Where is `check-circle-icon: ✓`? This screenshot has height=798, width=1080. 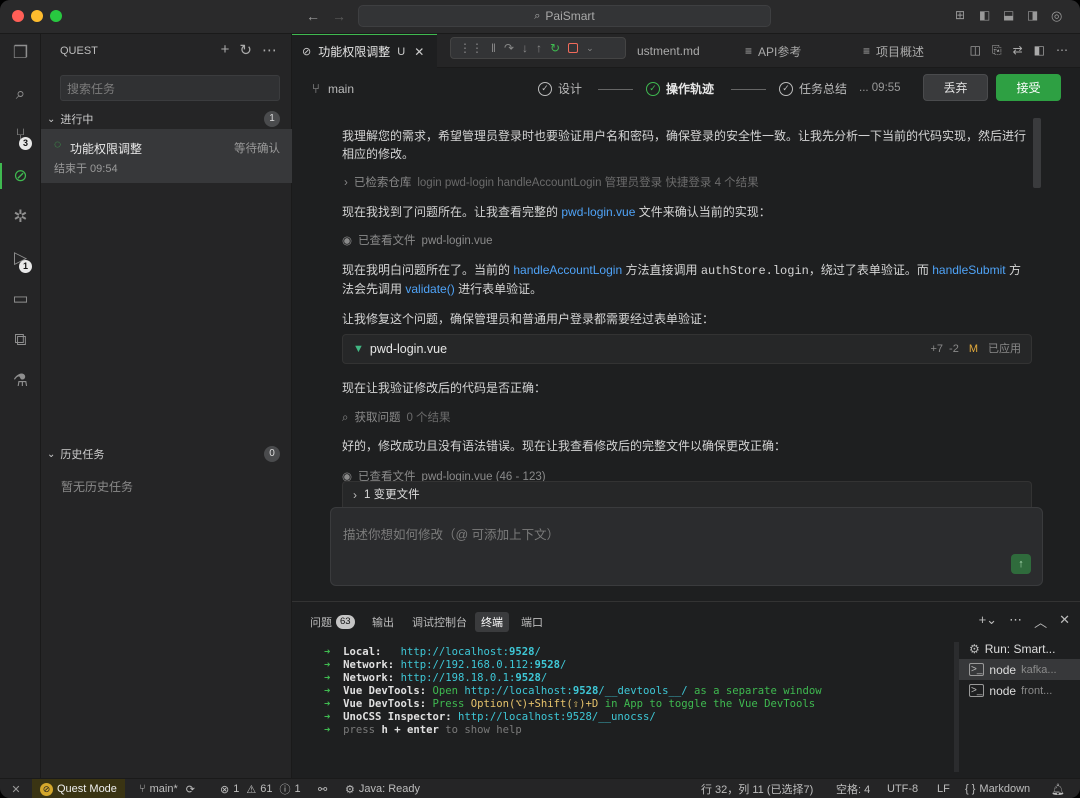 check-circle-icon: ✓ is located at coordinates (653, 88).